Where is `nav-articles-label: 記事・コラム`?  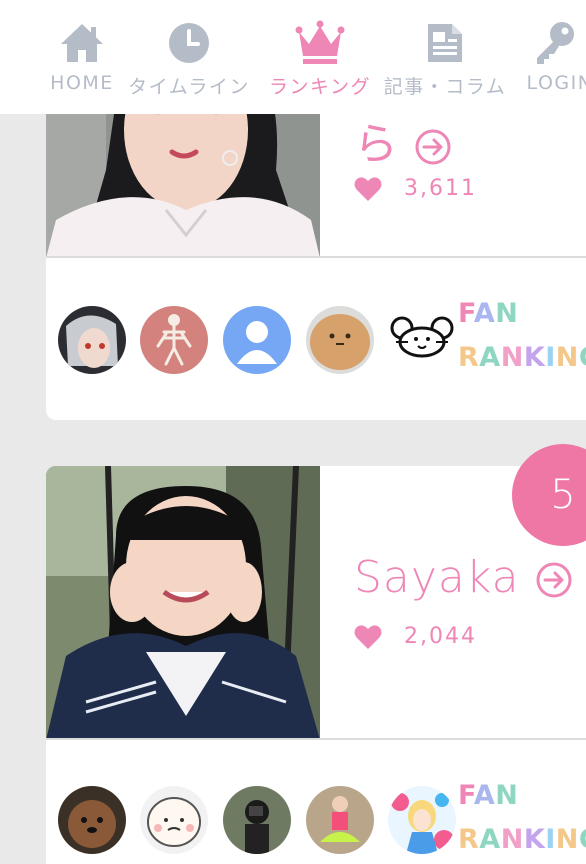
nav-articles-label: 記事・コラム is located at coordinates (445, 87).